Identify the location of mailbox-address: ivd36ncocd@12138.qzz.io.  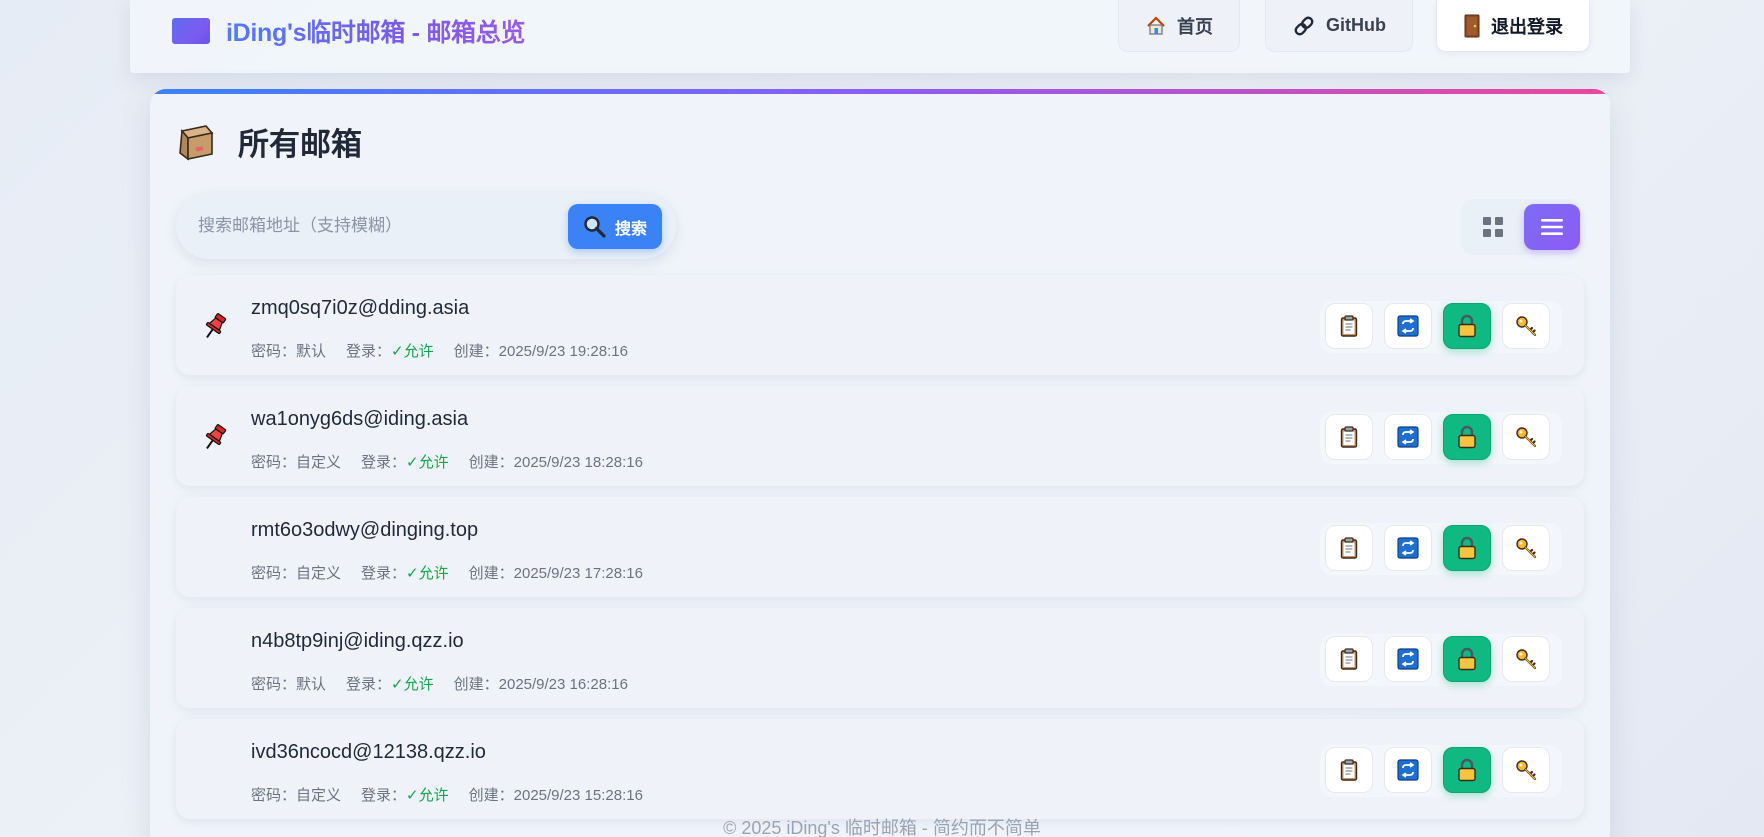
(368, 752).